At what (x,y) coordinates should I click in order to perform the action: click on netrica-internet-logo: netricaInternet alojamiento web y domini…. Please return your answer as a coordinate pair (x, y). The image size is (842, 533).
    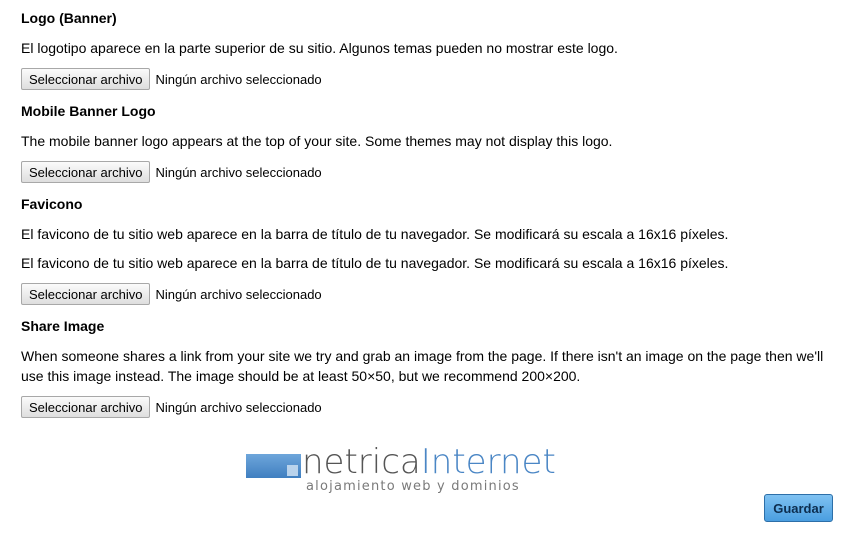
    Looking at the image, I should click on (416, 471).